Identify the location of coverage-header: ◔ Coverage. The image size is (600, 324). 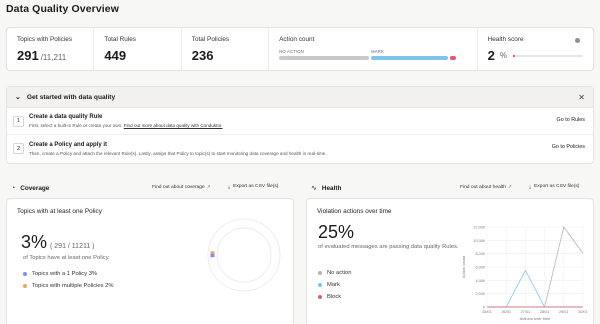
(30, 188).